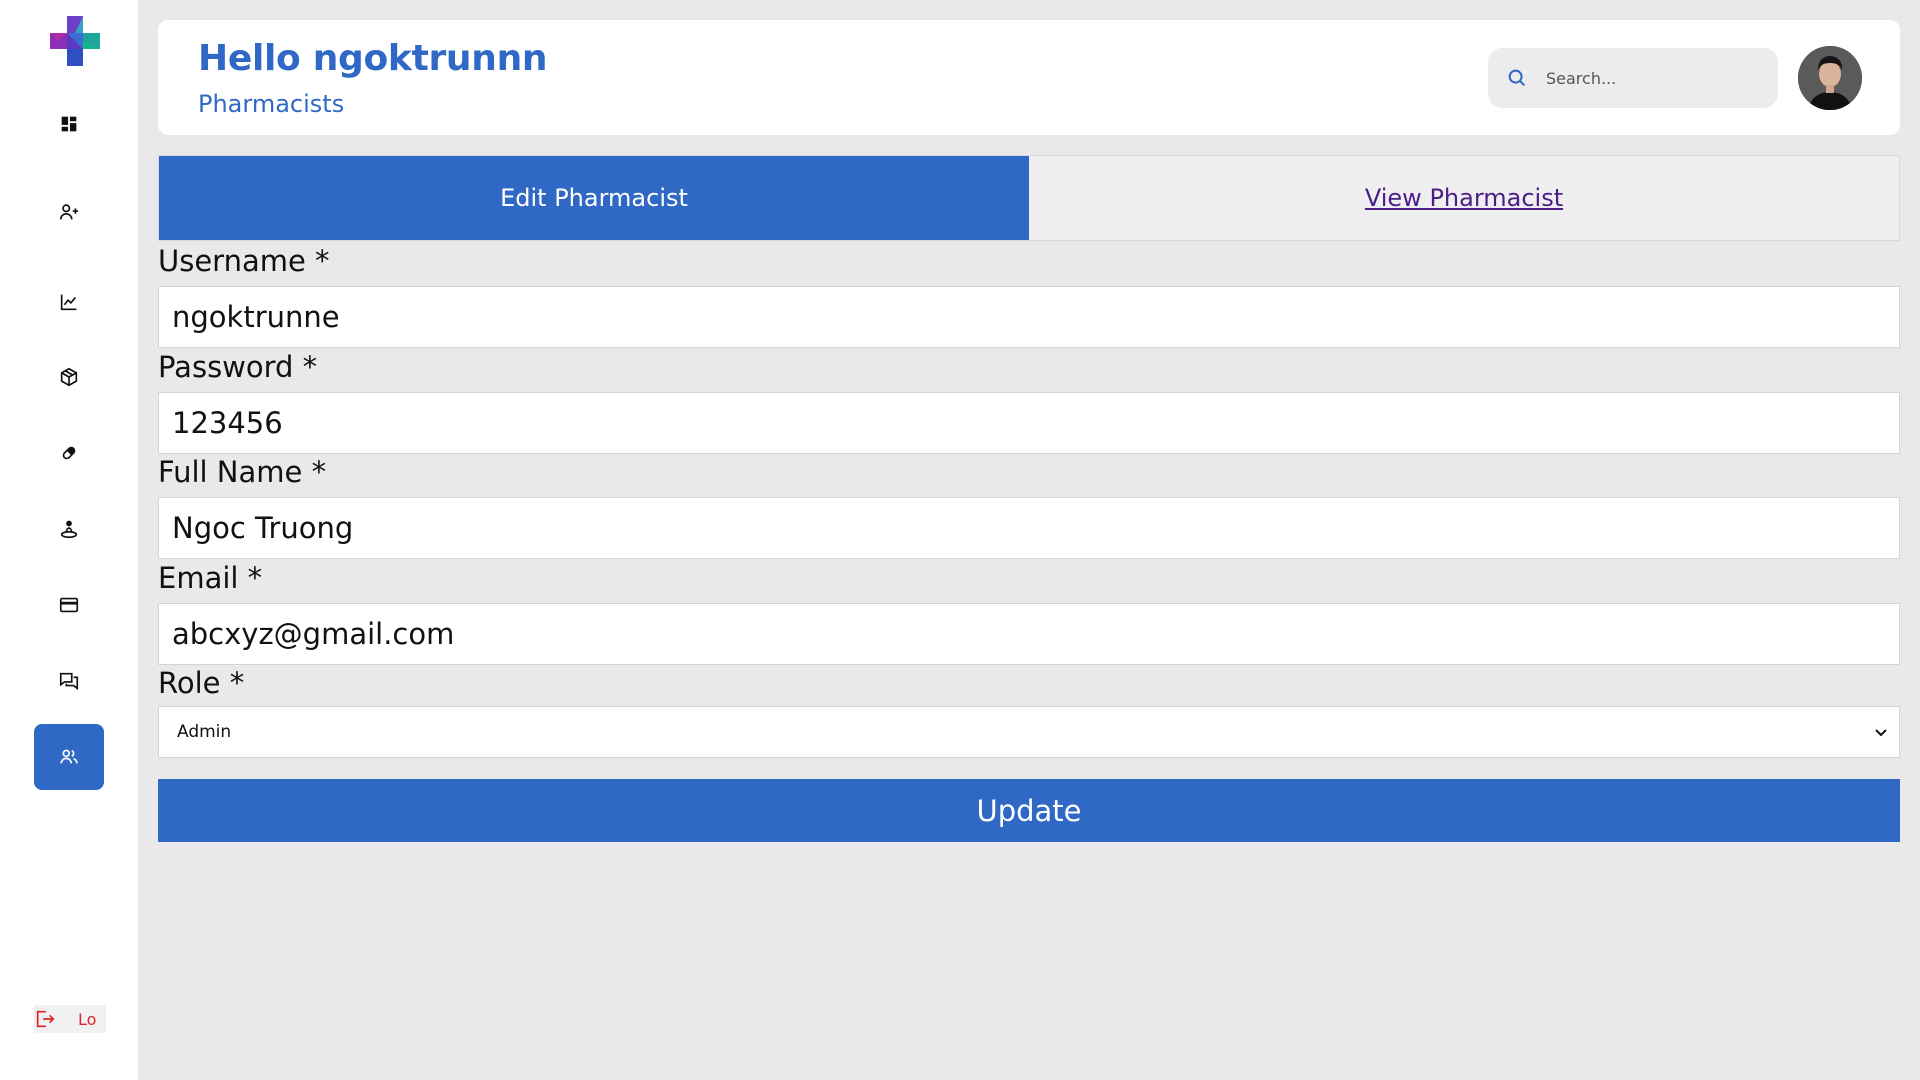  I want to click on sidebar-item-inventory, so click(69, 377).